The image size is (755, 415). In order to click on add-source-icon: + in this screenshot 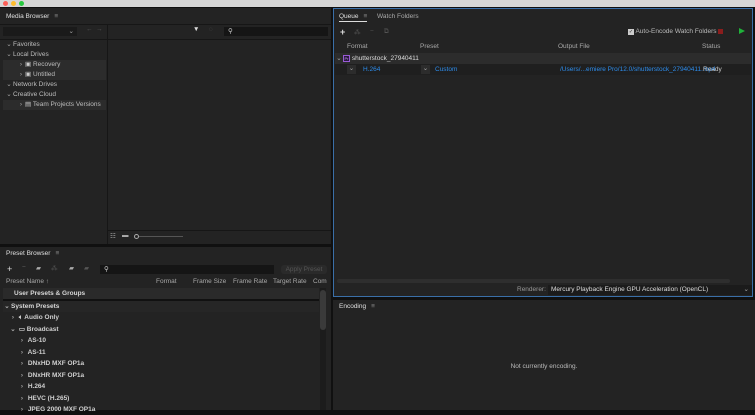, I will do `click(342, 32)`.